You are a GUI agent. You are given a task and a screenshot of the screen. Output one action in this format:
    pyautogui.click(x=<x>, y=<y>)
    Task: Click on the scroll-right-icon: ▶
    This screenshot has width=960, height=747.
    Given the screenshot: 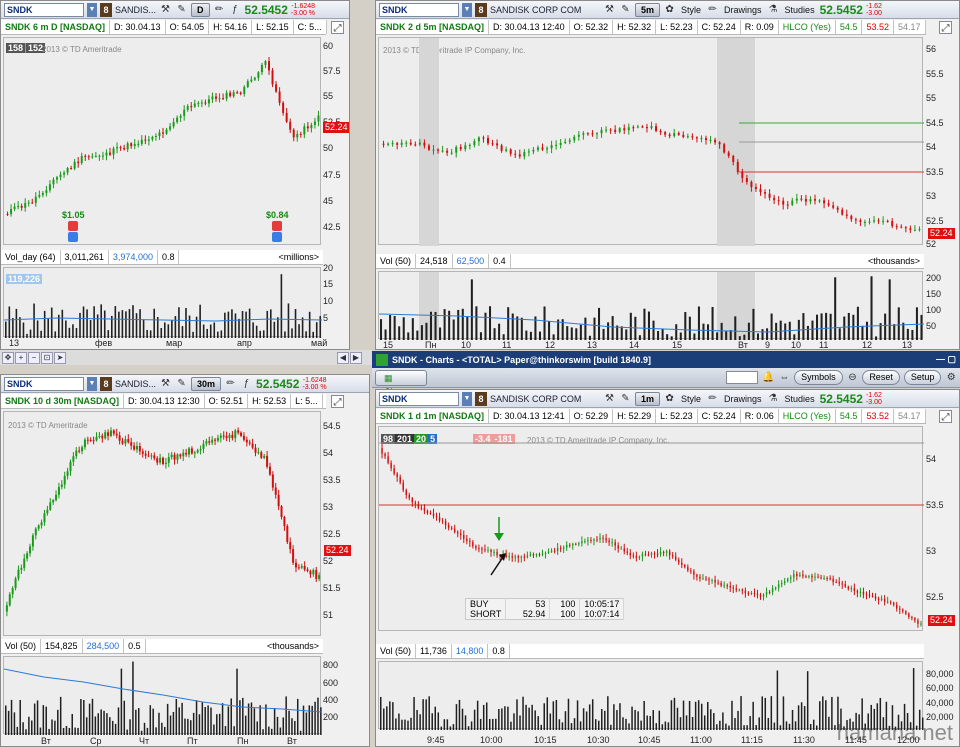 What is the action you would take?
    pyautogui.click(x=356, y=357)
    